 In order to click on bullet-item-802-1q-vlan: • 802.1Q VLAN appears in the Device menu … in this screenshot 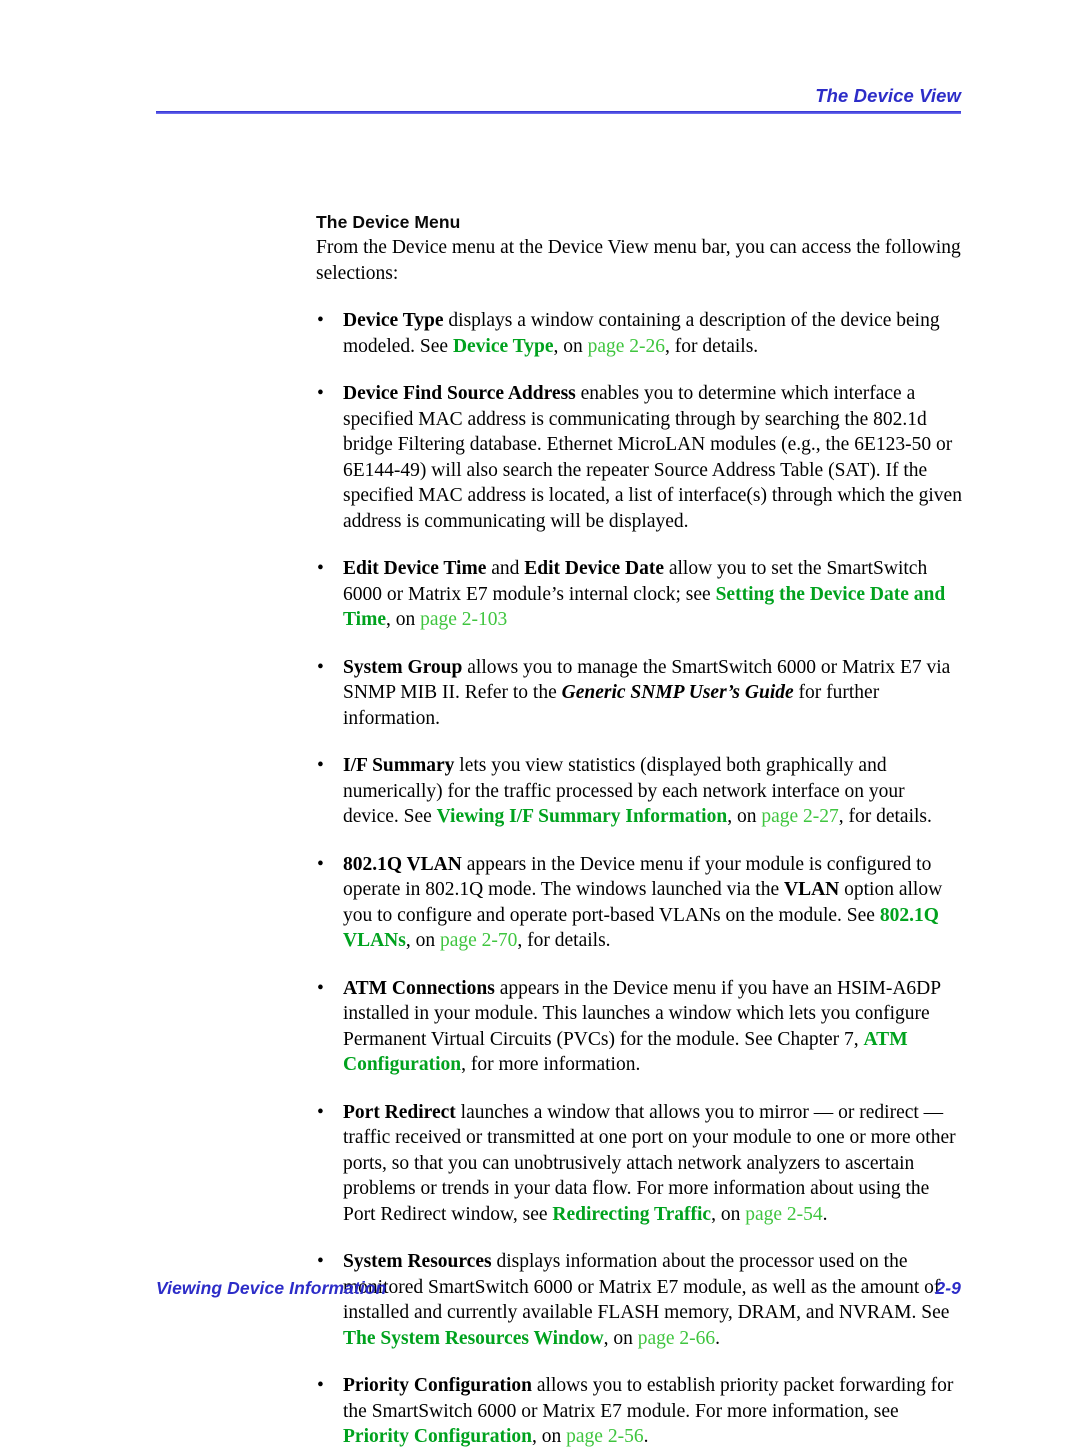, I will do `click(639, 903)`.